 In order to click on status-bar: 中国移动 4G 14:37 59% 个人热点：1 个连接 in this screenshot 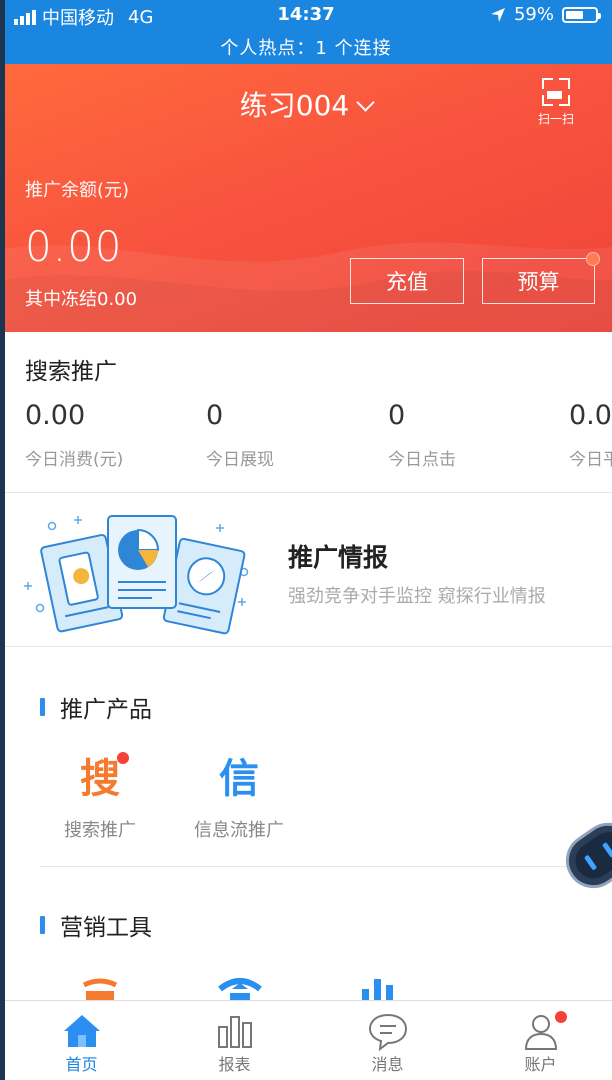, I will do `click(306, 32)`.